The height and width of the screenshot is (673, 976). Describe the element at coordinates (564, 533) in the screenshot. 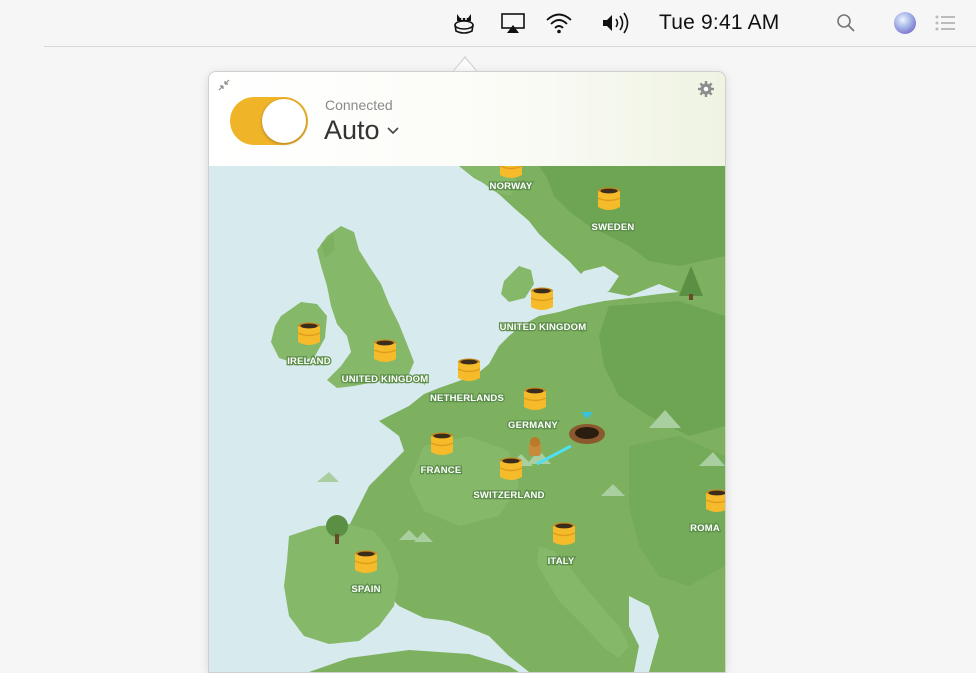

I see `barrel-italy-icon` at that location.